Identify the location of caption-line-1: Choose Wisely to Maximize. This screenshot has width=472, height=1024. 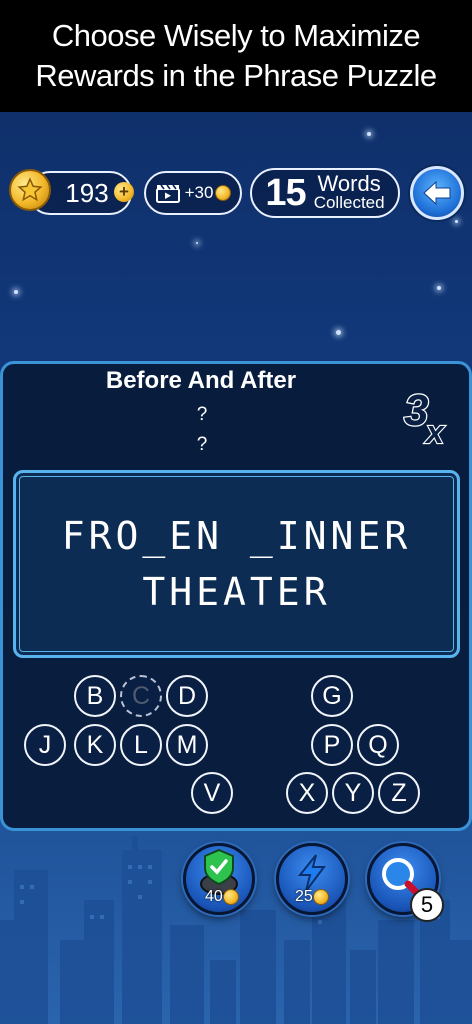
(236, 35).